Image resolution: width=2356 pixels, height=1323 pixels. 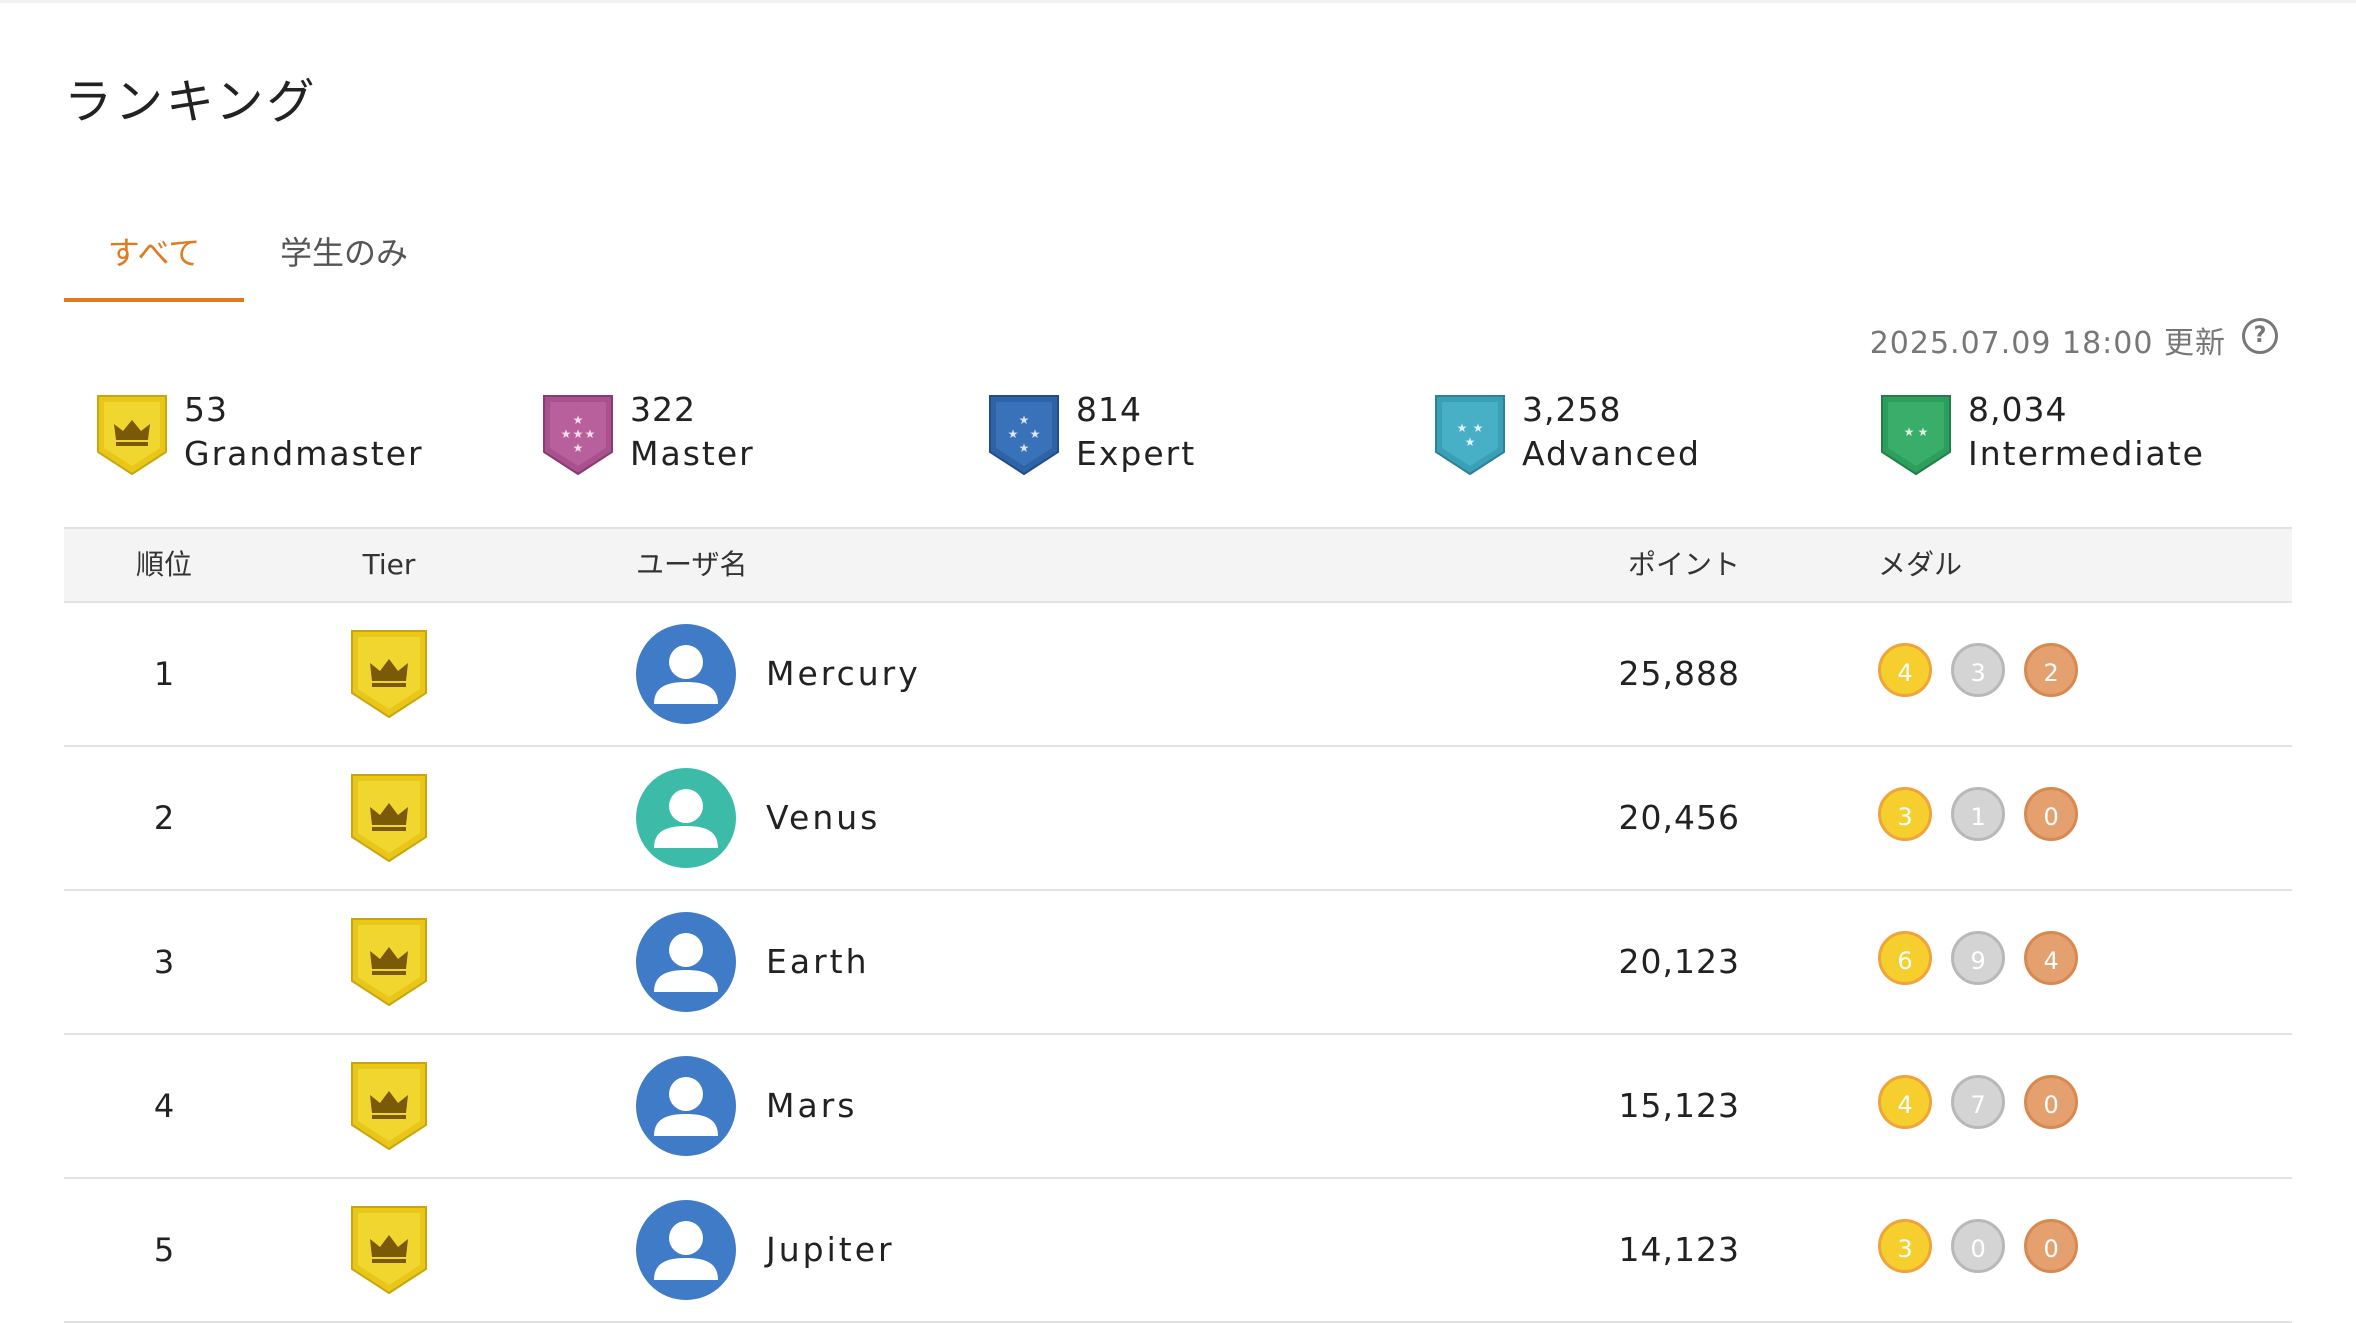 I want to click on tier-name: Master, so click(x=692, y=453).